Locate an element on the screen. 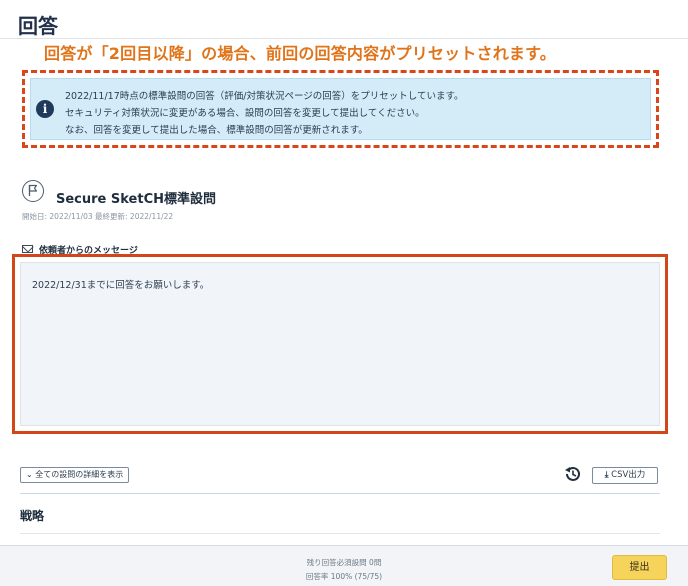 This screenshot has width=688, height=586. questionnaire-dates: 開始日: 2022/11/03 最終更新: 2022/11/22 is located at coordinates (98, 216).